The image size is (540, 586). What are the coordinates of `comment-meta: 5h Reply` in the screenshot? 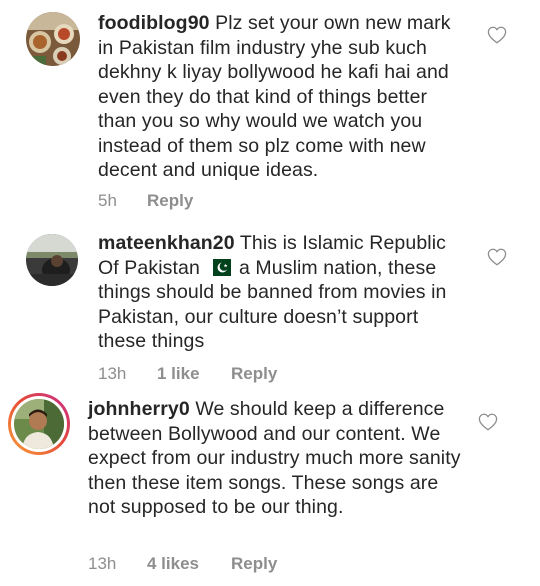 It's located at (248, 201).